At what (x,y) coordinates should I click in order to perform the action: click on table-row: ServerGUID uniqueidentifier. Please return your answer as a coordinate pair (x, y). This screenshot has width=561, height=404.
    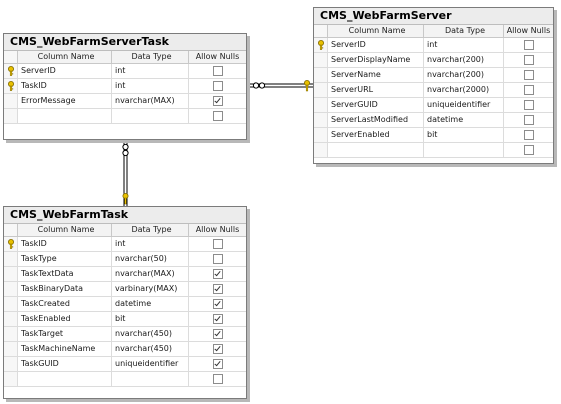
    Looking at the image, I should click on (433, 105).